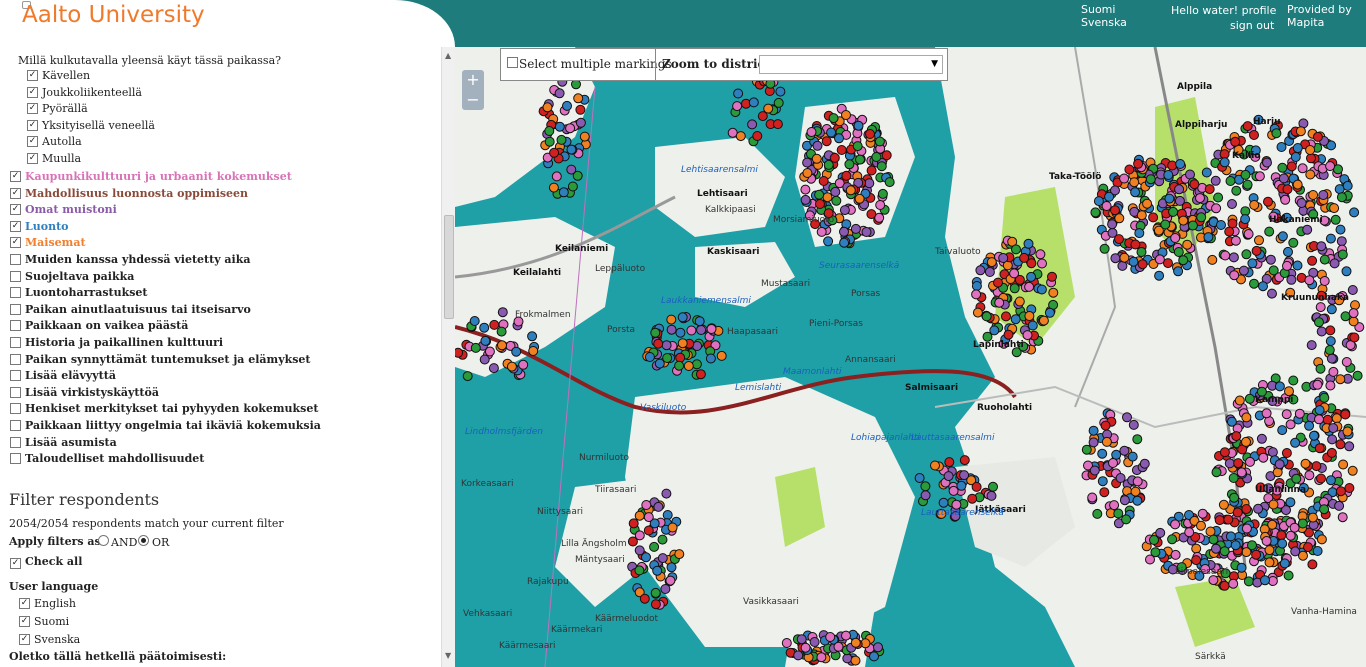  I want to click on provider-link: Mapita, so click(1305, 22).